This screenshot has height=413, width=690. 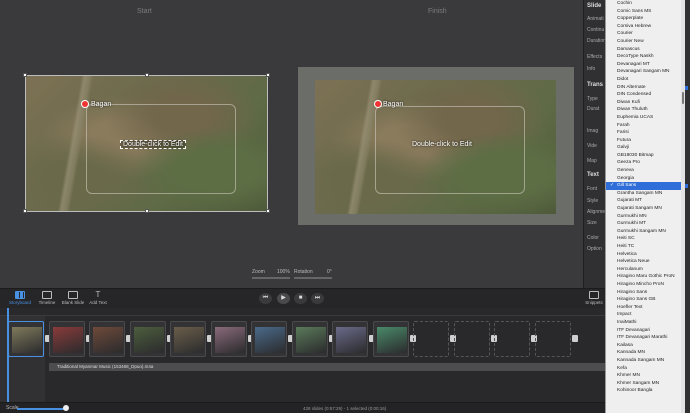 What do you see at coordinates (645, 239) in the screenshot?
I see `font-menu-item: Heiti SC` at bounding box center [645, 239].